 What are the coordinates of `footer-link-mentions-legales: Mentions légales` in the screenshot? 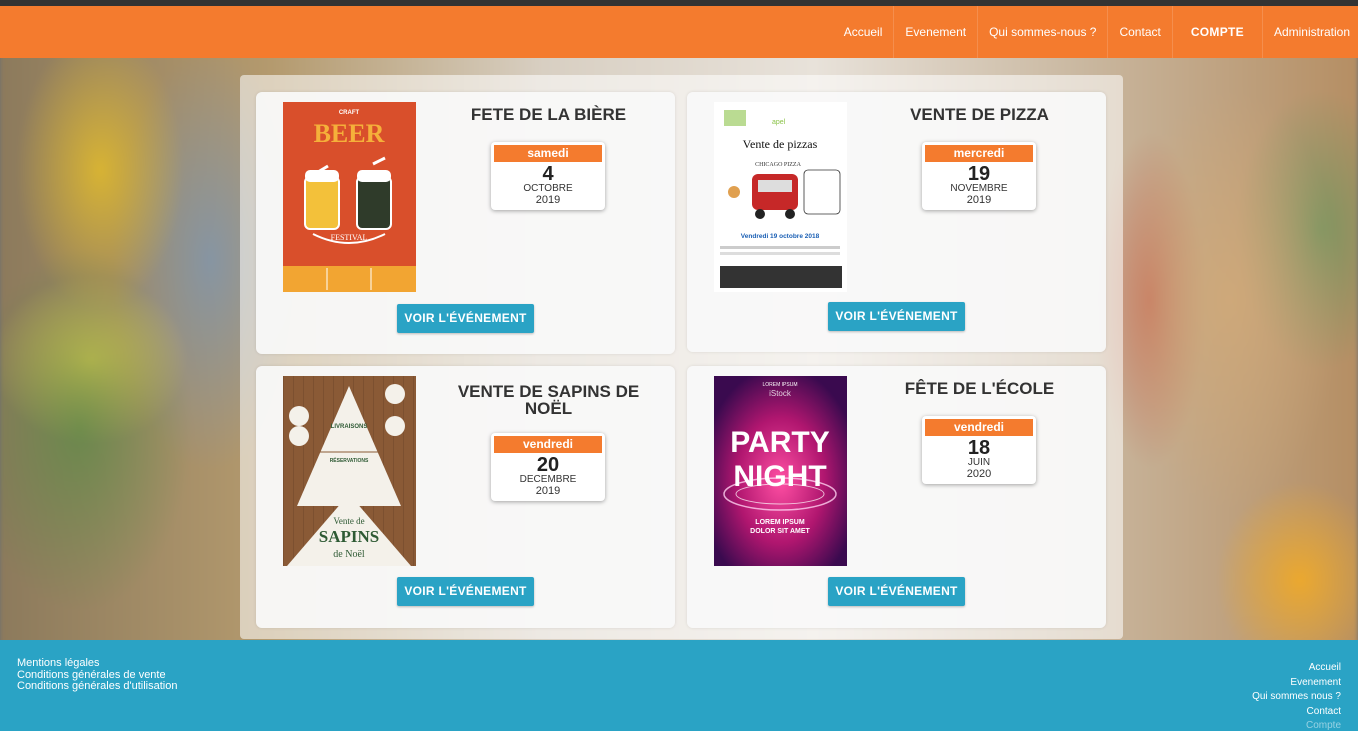 It's located at (97, 663).